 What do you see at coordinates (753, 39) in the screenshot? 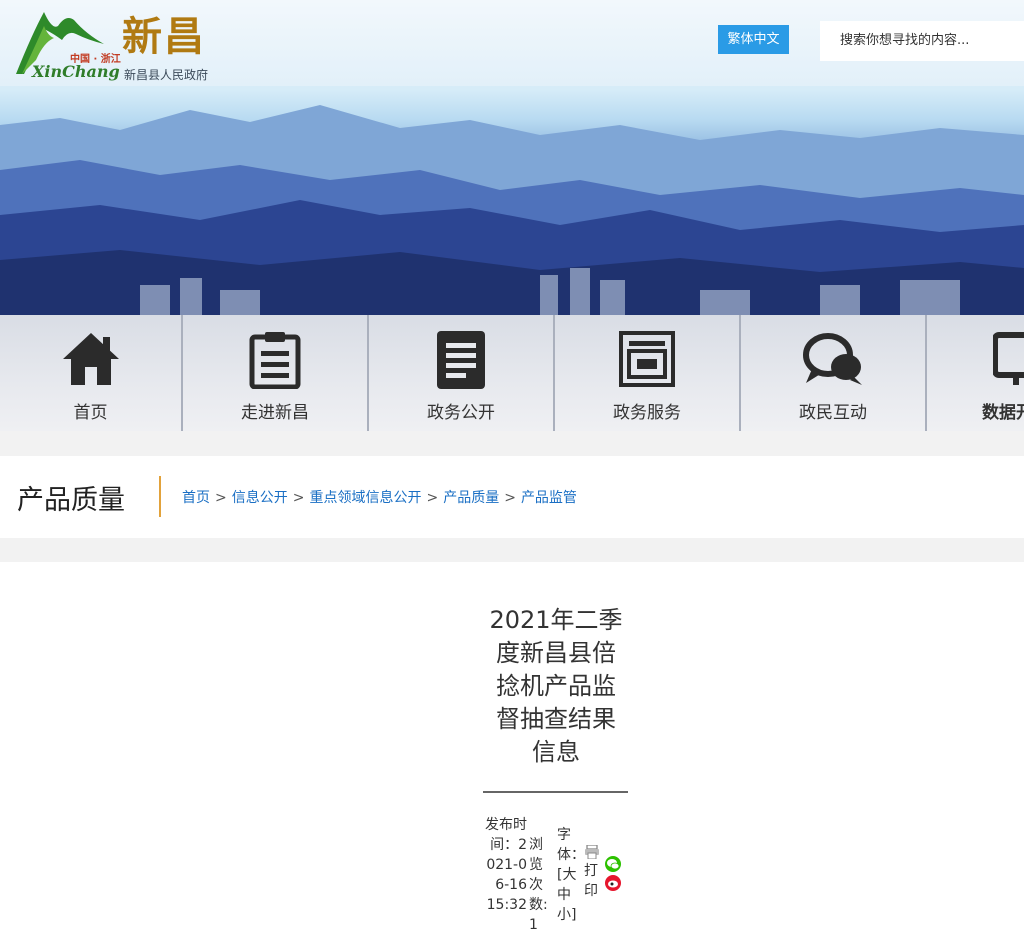
I see `traditional-chinese-button: 繁体中文` at bounding box center [753, 39].